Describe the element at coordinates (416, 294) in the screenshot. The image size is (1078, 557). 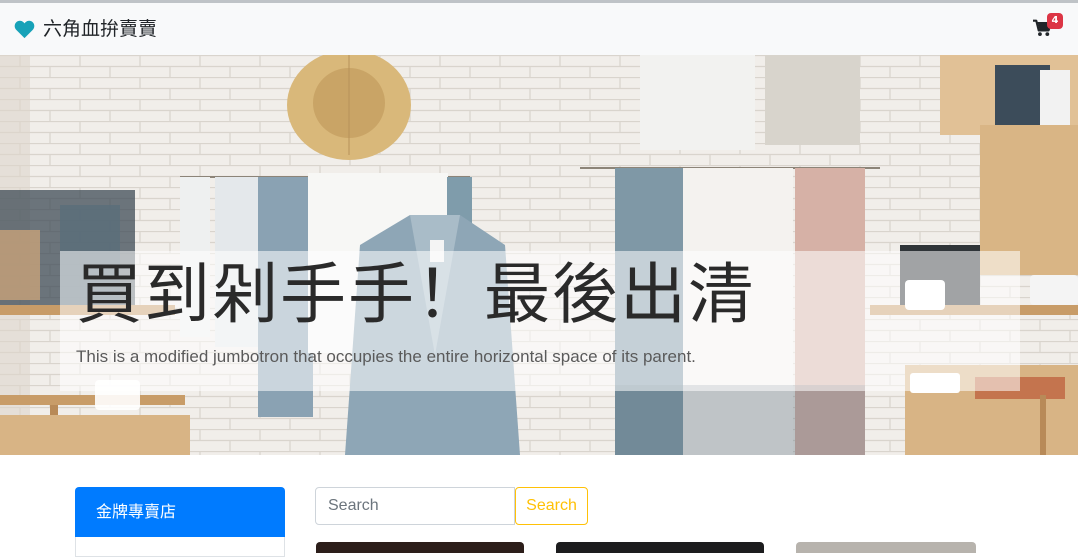
I see `hero-title: 買到剁手手！最後出清` at that location.